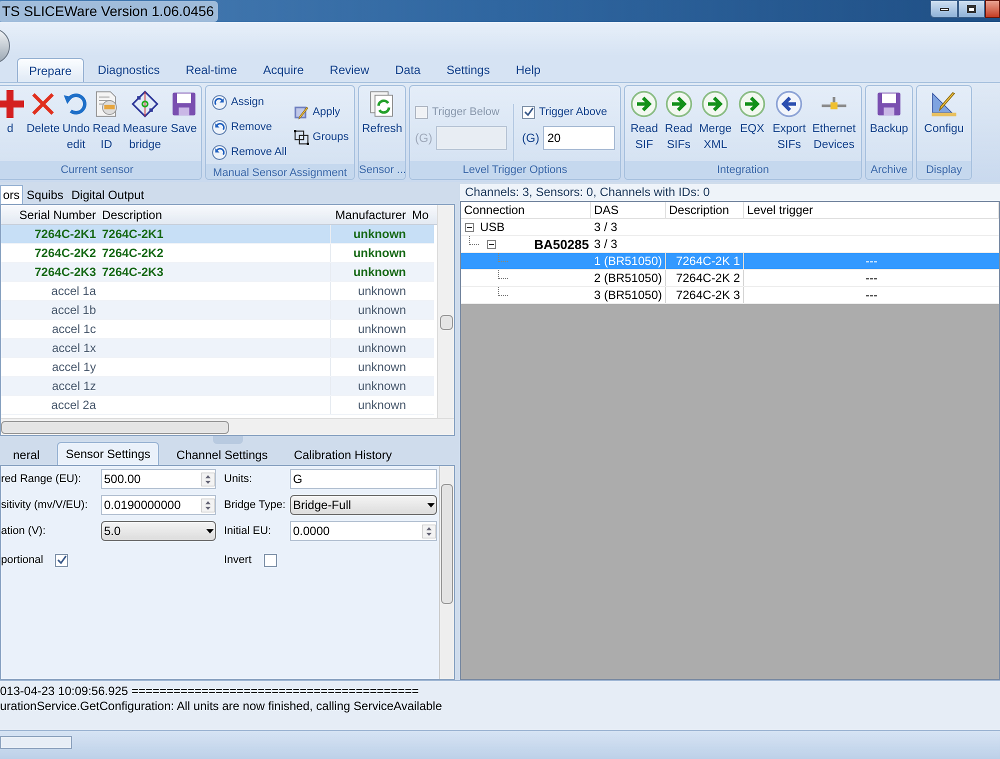 The width and height of the screenshot is (1000, 759). What do you see at coordinates (407, 70) in the screenshot?
I see `menu-tab: Data` at bounding box center [407, 70].